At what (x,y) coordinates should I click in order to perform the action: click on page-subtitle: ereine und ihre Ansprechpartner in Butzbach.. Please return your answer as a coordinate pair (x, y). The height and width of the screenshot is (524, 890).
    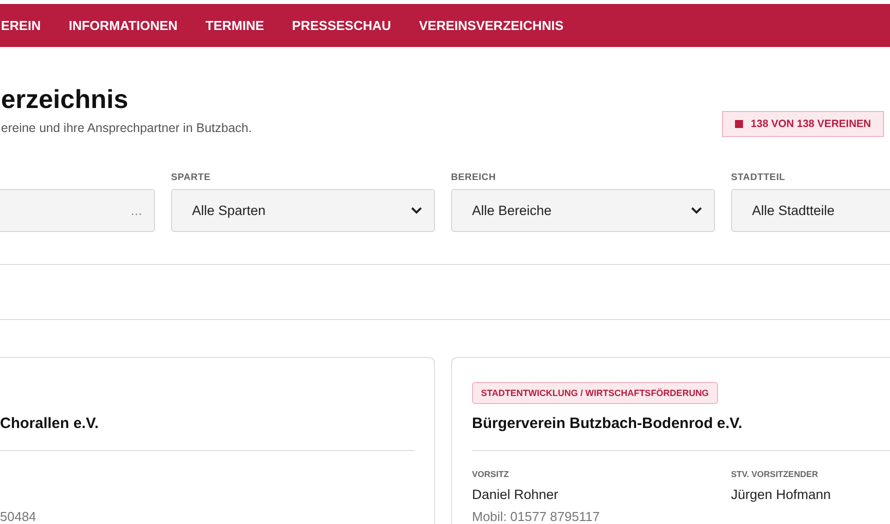
    Looking at the image, I should click on (126, 128).